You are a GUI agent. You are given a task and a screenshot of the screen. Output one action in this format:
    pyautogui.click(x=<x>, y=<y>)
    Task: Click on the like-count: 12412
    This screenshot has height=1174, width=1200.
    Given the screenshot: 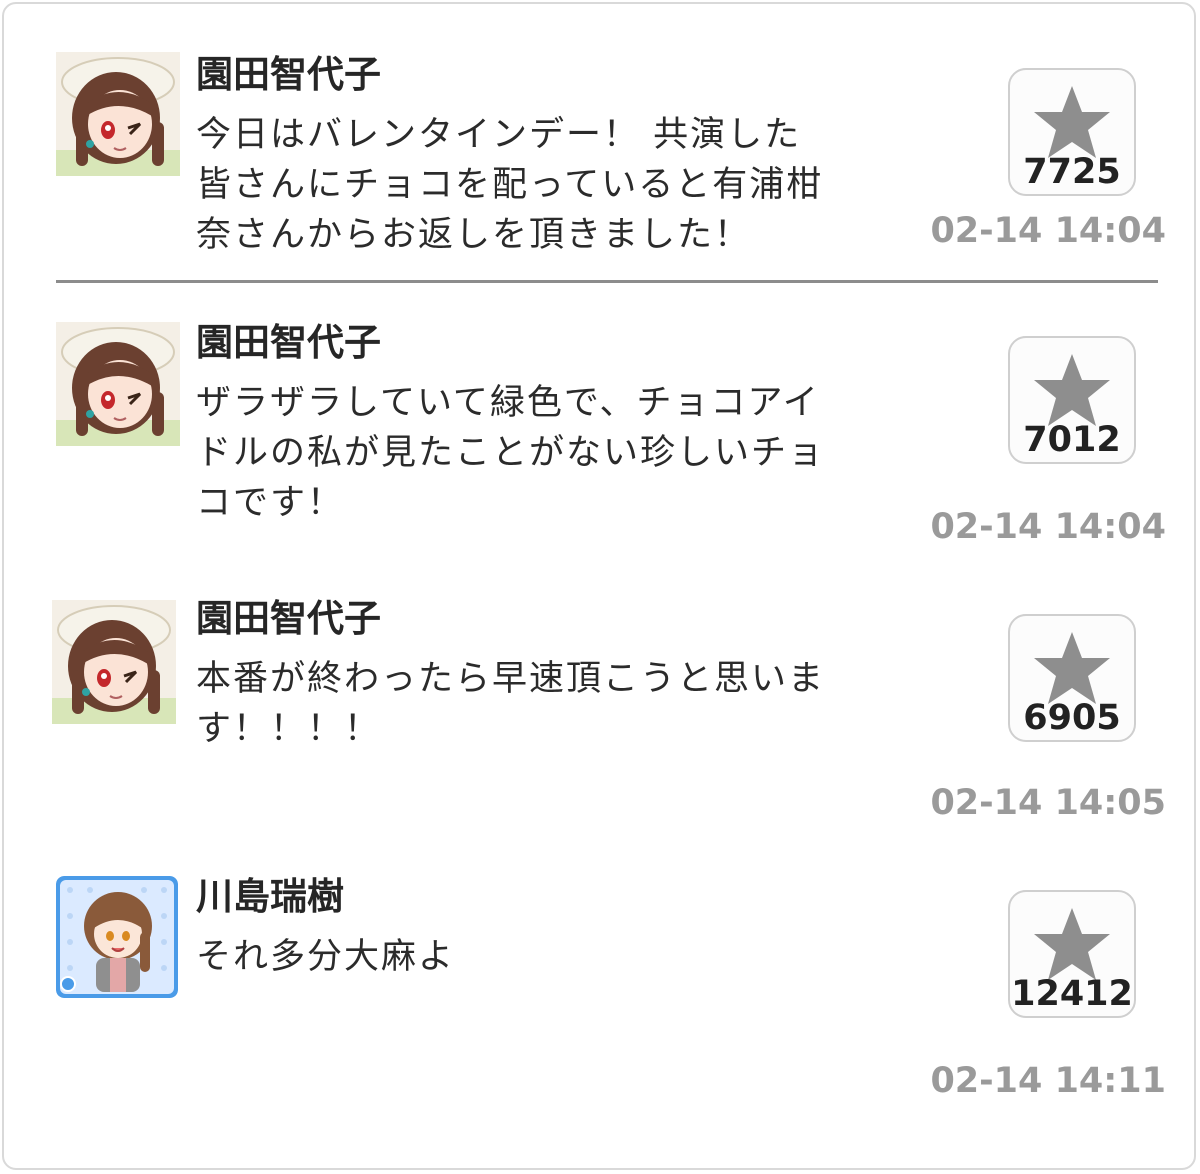 What is the action you would take?
    pyautogui.click(x=1072, y=994)
    